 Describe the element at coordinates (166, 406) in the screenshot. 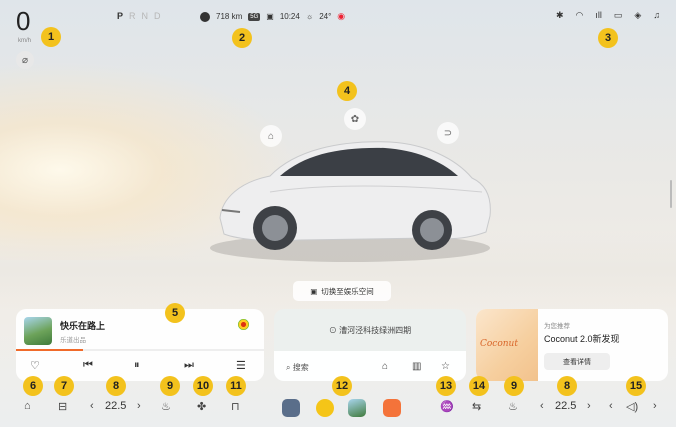

I see `seat-heat-icon: ♨` at that location.